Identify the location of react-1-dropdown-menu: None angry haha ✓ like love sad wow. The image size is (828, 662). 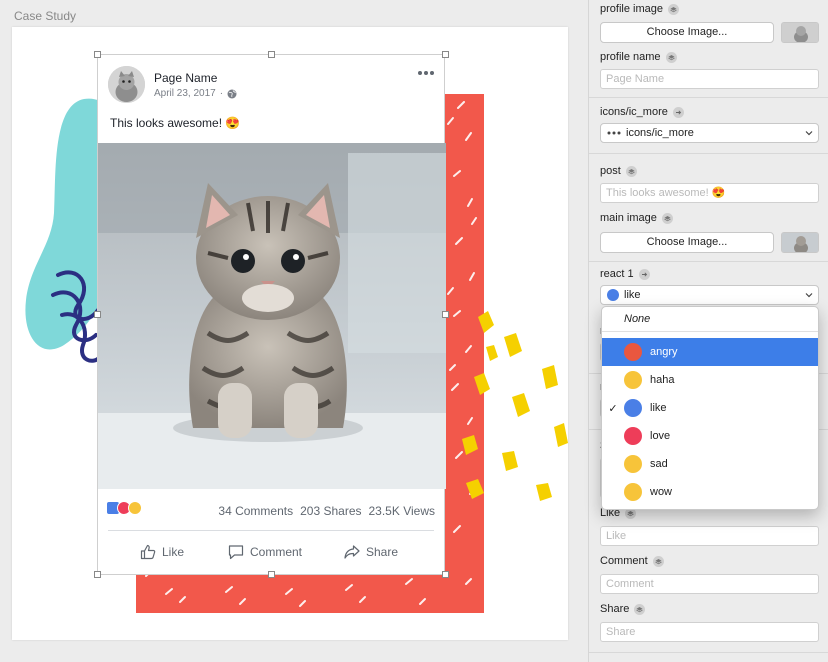
(710, 408).